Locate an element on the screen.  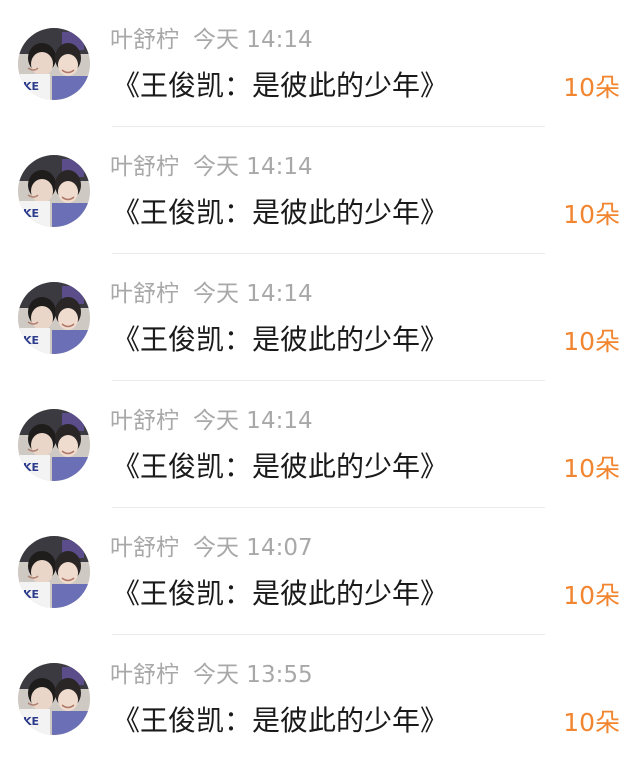
record-meta: 叶舒柠 今天 13:55 is located at coordinates (211, 675).